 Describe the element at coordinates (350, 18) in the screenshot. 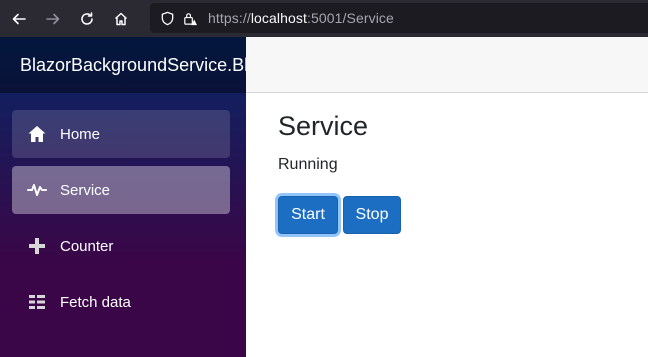

I see `url-path: :5001/Service` at that location.